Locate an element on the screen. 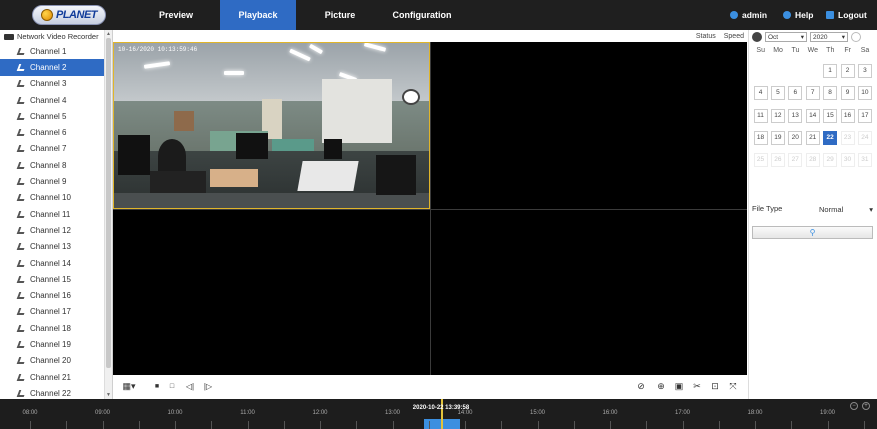  channel-item: Channel 17 is located at coordinates (56, 312).